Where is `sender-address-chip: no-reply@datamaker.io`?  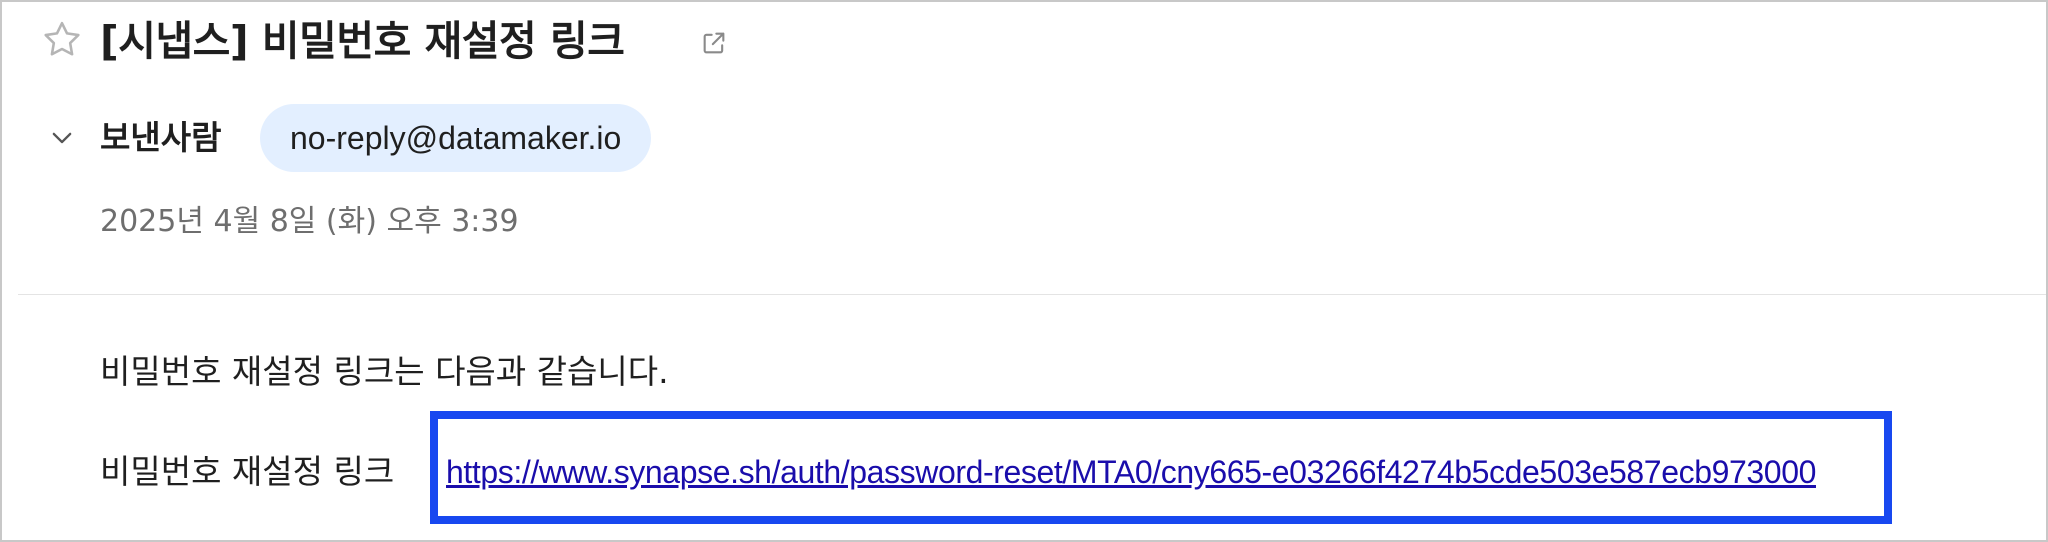 sender-address-chip: no-reply@datamaker.io is located at coordinates (456, 138).